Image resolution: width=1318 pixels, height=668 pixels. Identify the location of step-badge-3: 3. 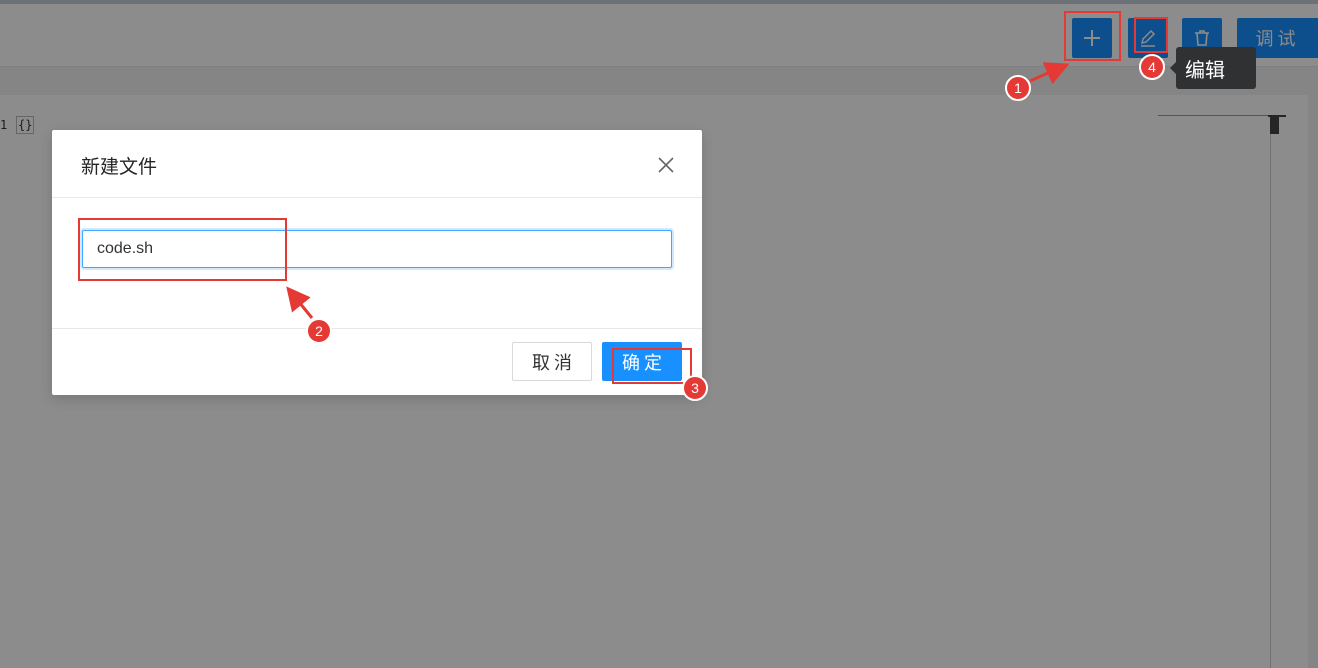
(695, 388).